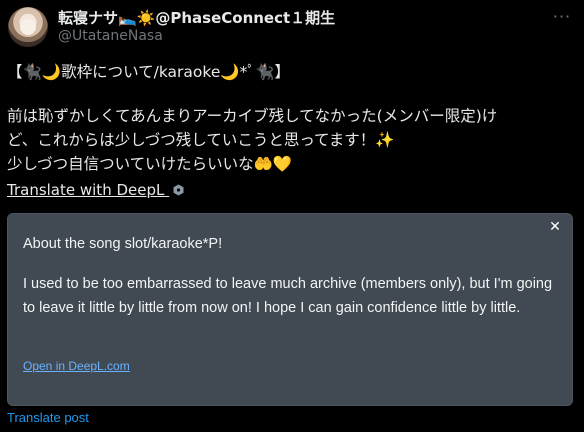  What do you see at coordinates (28, 27) in the screenshot?
I see `avatar` at bounding box center [28, 27].